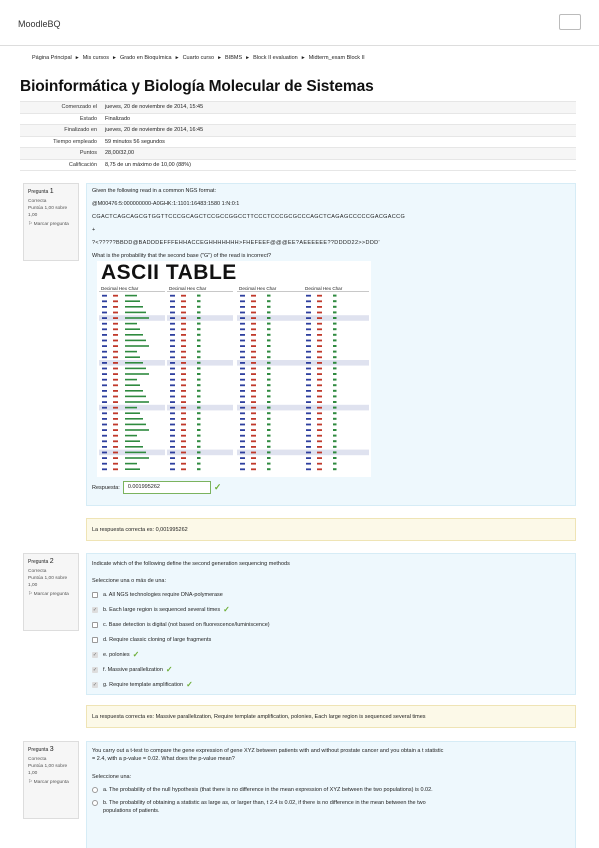 Image resolution: width=599 pixels, height=848 pixels. Describe the element at coordinates (41, 749) in the screenshot. I see `question-number: Pregunta 3` at that location.